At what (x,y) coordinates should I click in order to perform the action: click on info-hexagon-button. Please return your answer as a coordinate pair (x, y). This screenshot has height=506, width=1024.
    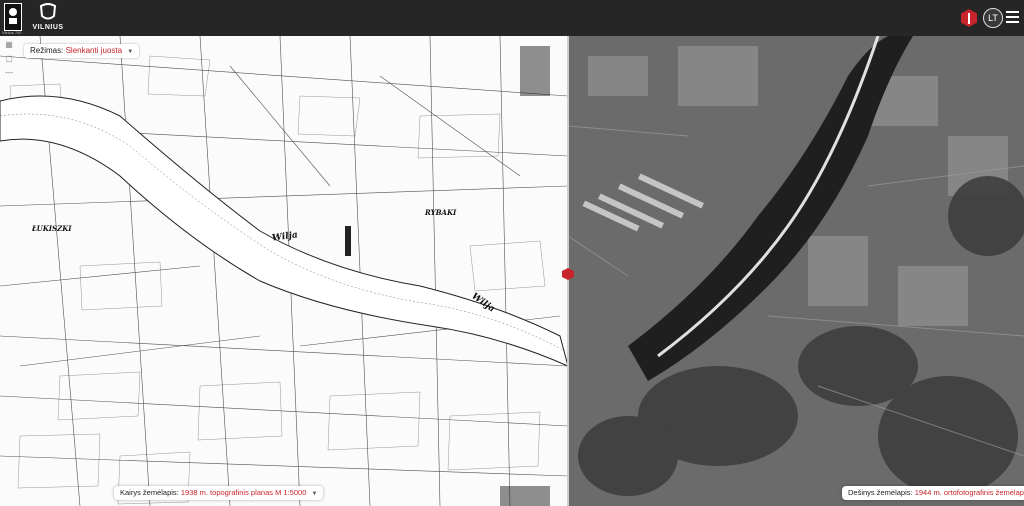
    Looking at the image, I should click on (969, 20).